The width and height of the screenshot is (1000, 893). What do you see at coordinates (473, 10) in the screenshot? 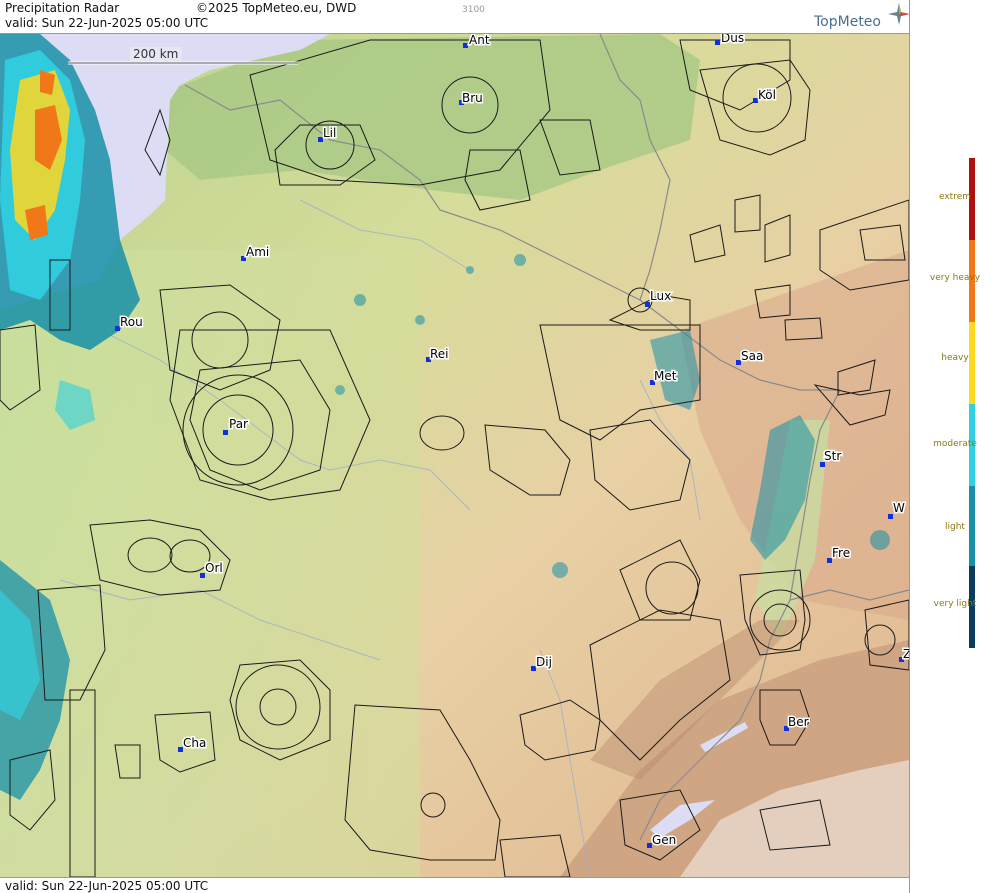
I see `header-code: 3100` at bounding box center [473, 10].